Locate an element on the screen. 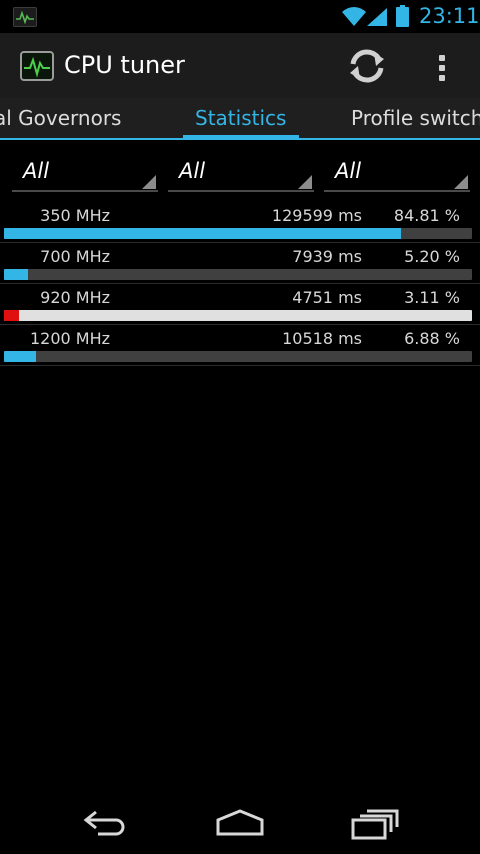 This screenshot has width=480, height=854. filter-spinner-3-value: All is located at coordinates (348, 171).